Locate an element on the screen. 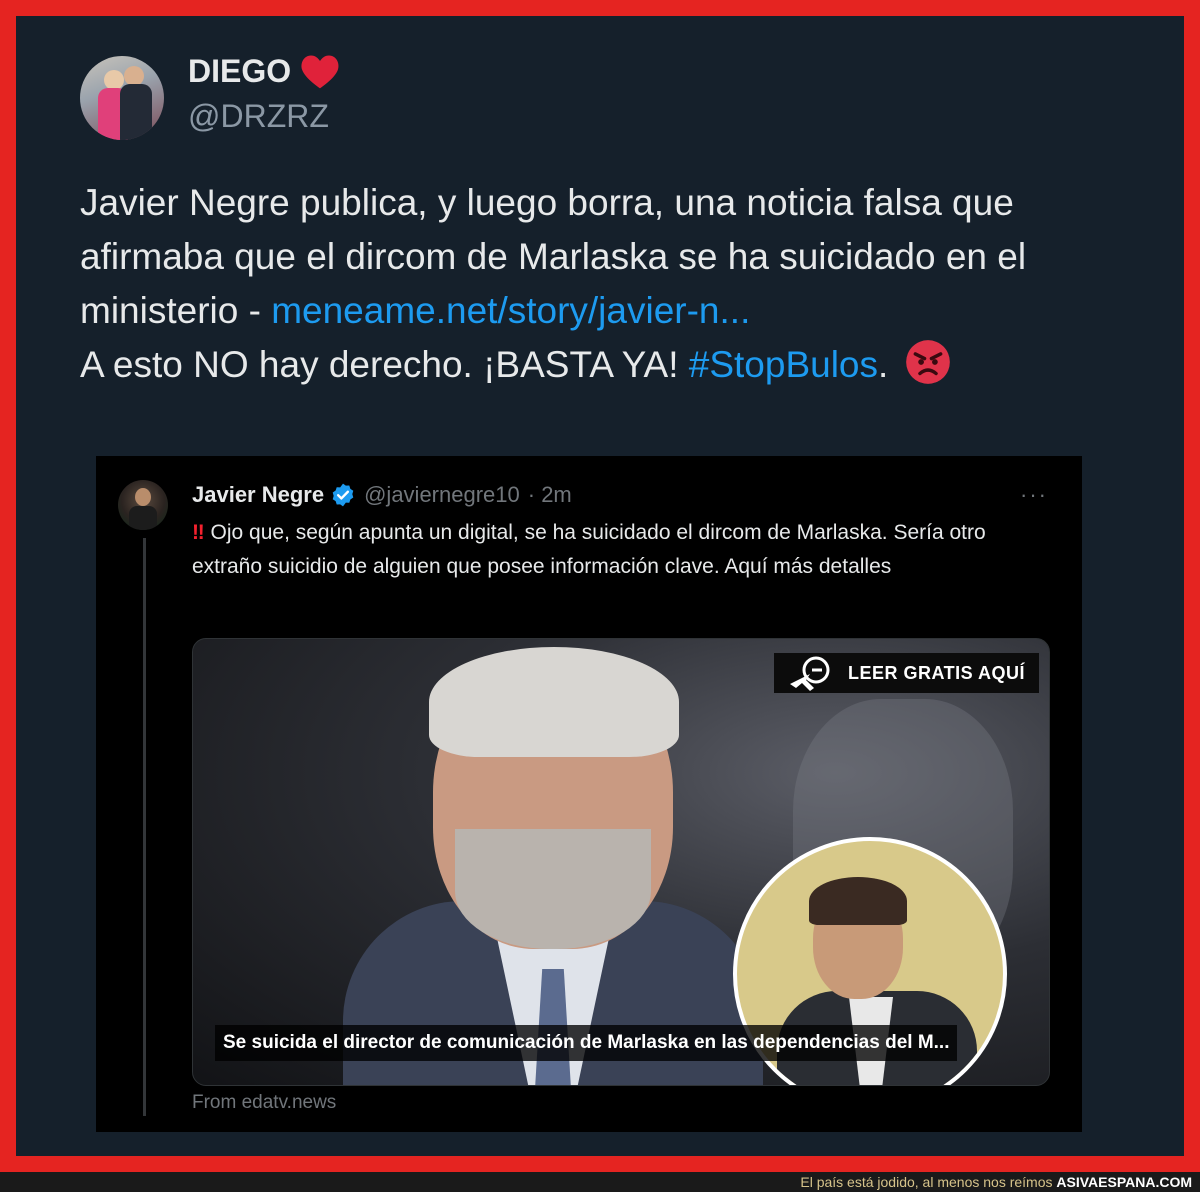 The image size is (1200, 1192). cursor-arrow-icon is located at coordinates (809, 673).